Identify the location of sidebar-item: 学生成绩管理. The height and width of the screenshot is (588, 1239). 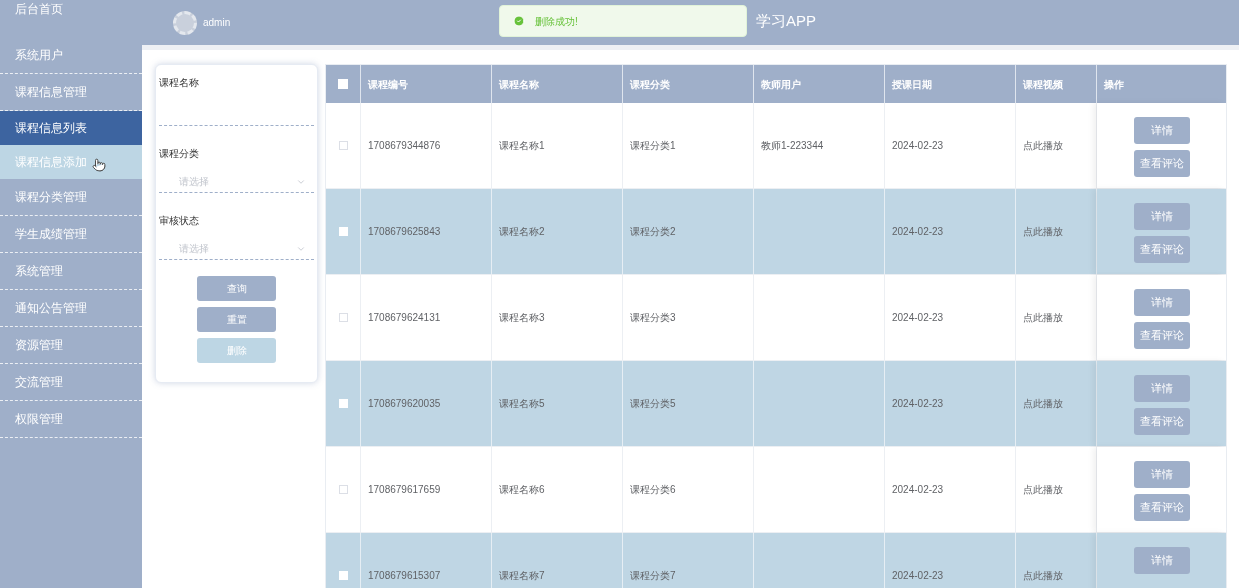
(71, 234).